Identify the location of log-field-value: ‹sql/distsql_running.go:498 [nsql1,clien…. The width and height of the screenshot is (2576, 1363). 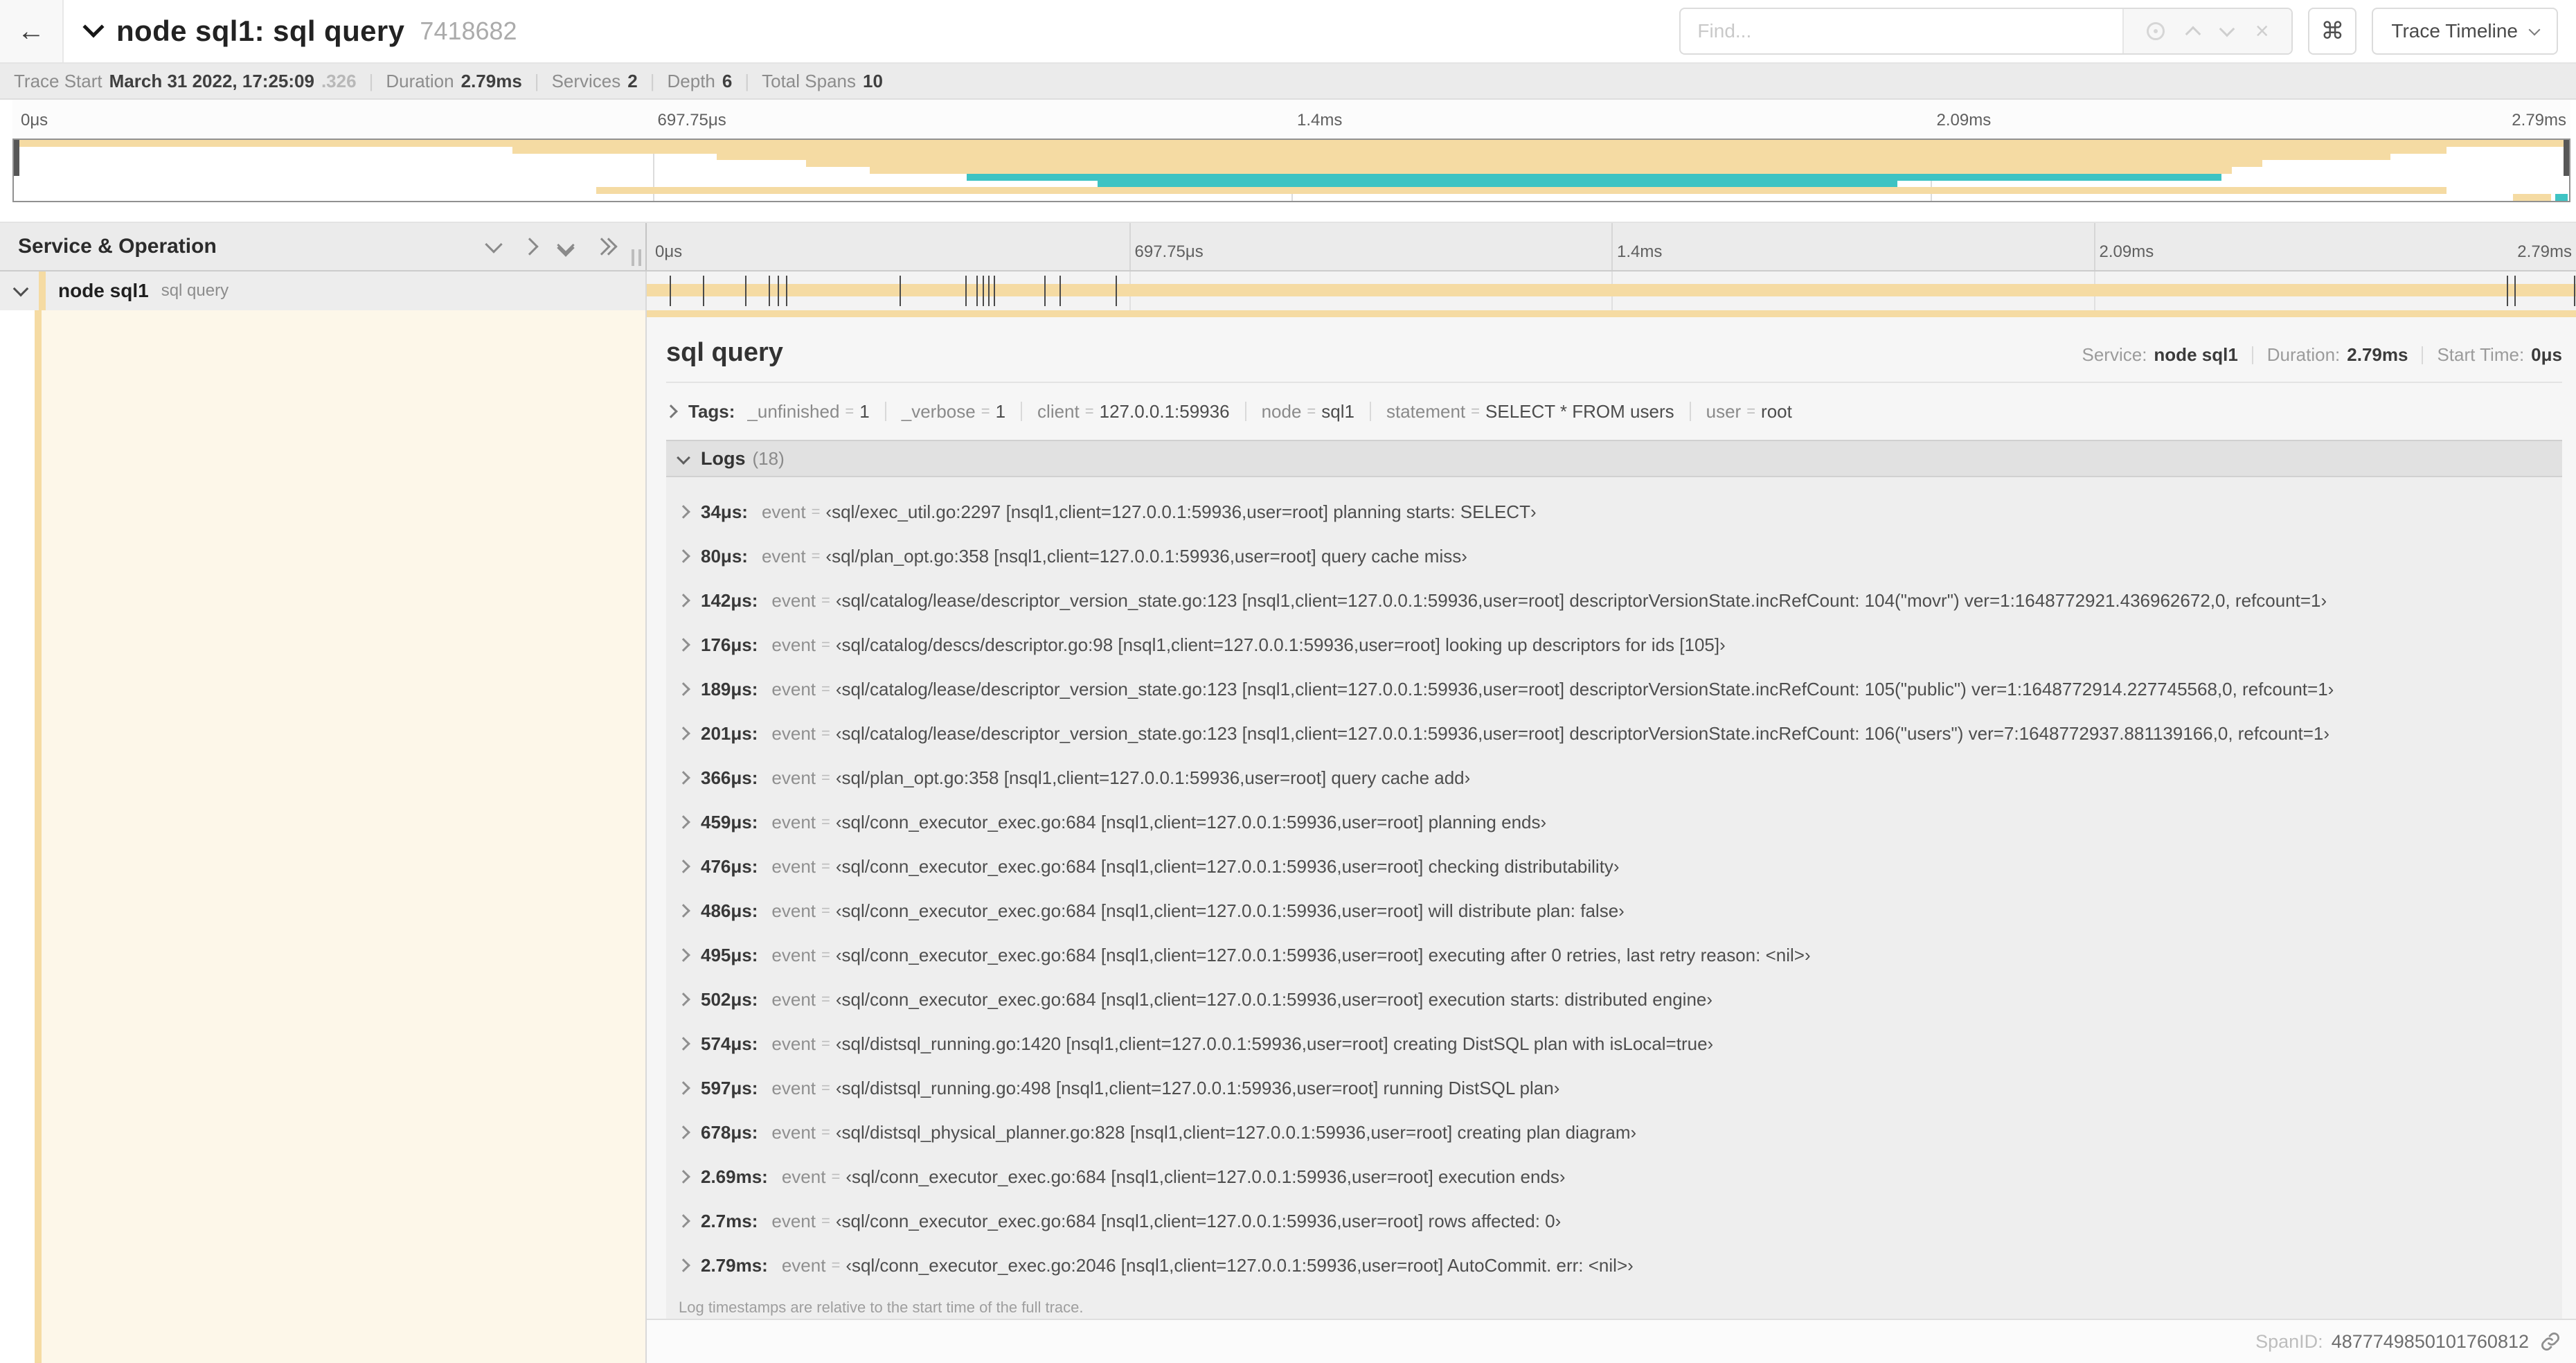
(1197, 1088).